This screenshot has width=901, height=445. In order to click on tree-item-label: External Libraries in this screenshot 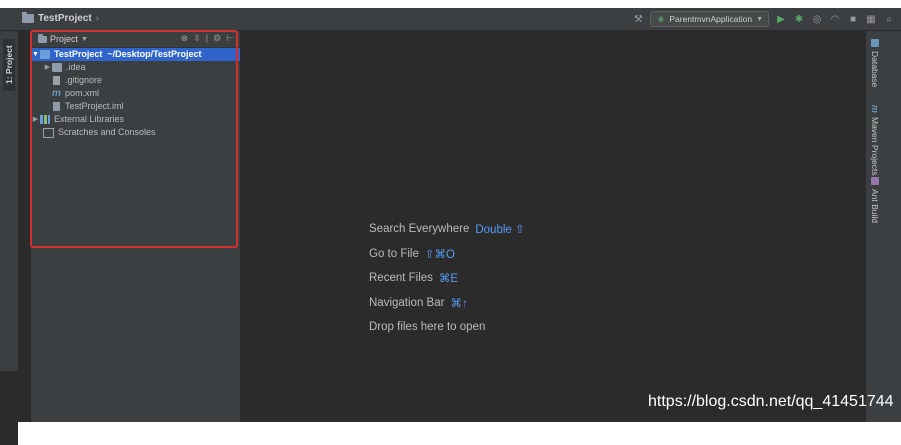, I will do `click(89, 119)`.